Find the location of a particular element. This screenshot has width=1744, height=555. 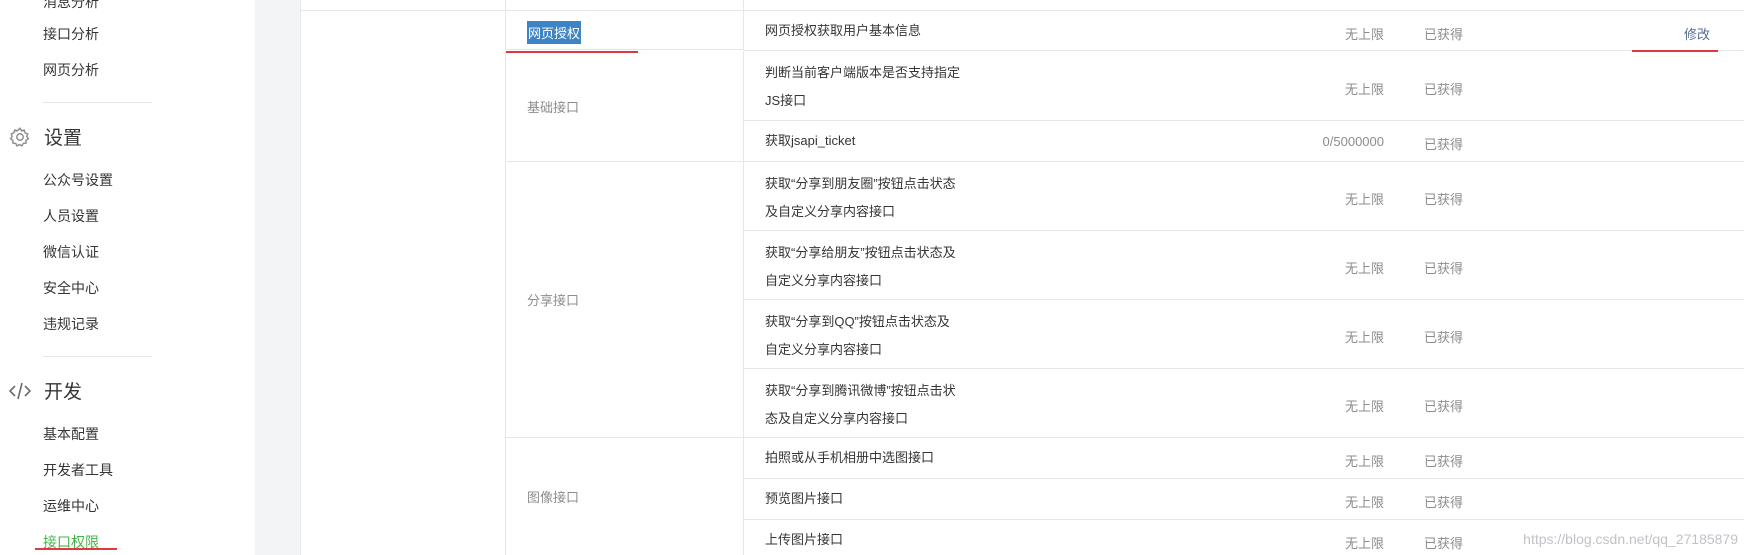

table-row: 判断当前客户端版本是否支持指定JS接口 无上限 已获得 is located at coordinates (1244, 86).